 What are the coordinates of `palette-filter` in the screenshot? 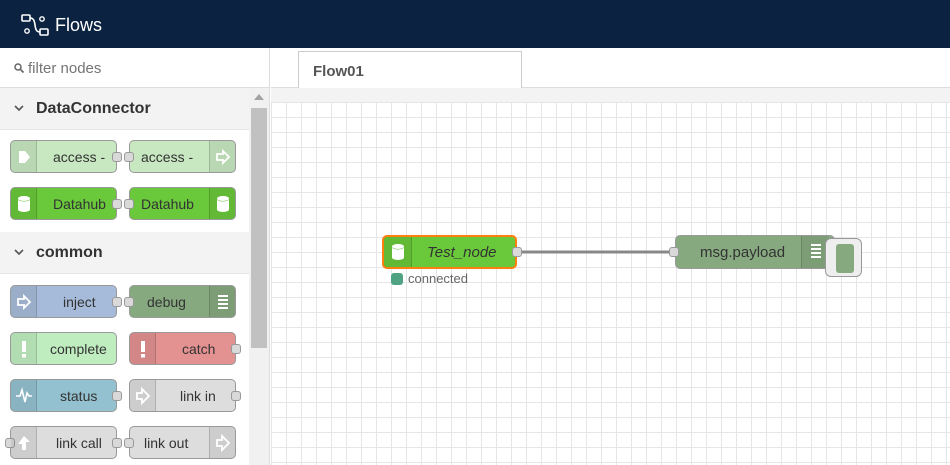 It's located at (134, 68).